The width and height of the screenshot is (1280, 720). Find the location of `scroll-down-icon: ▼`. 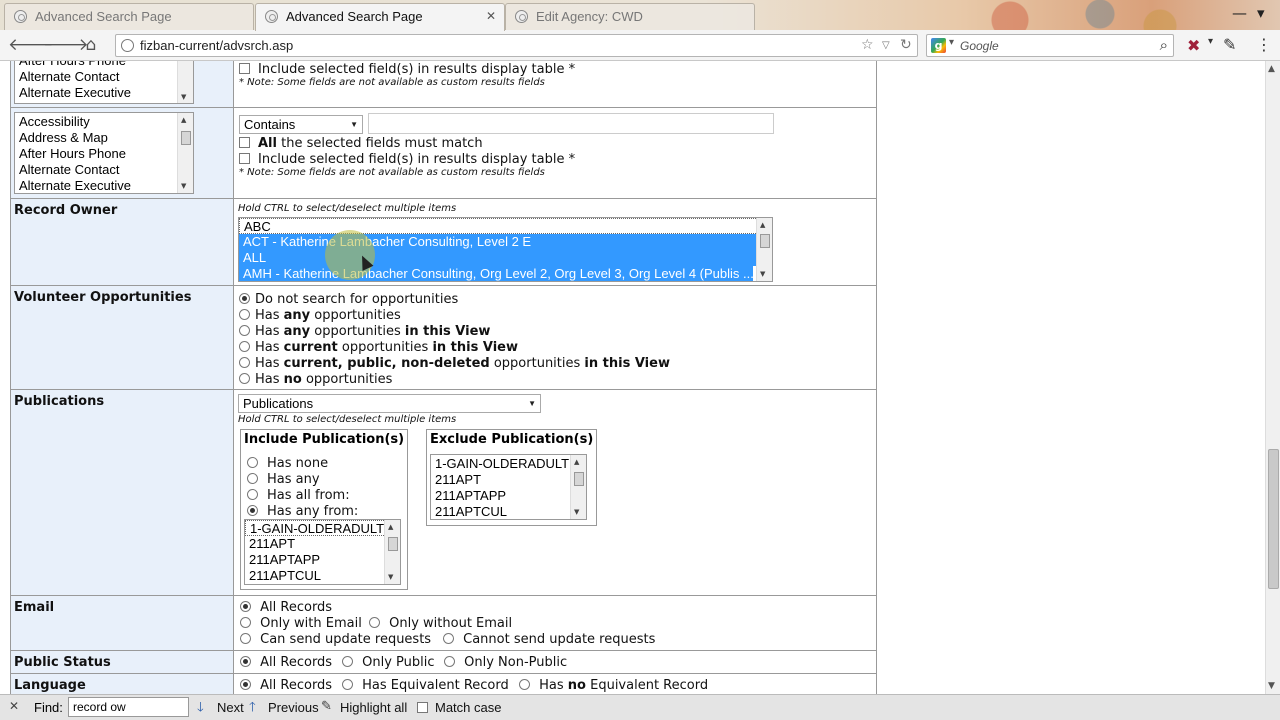

scroll-down-icon: ▼ is located at coordinates (1271, 686).